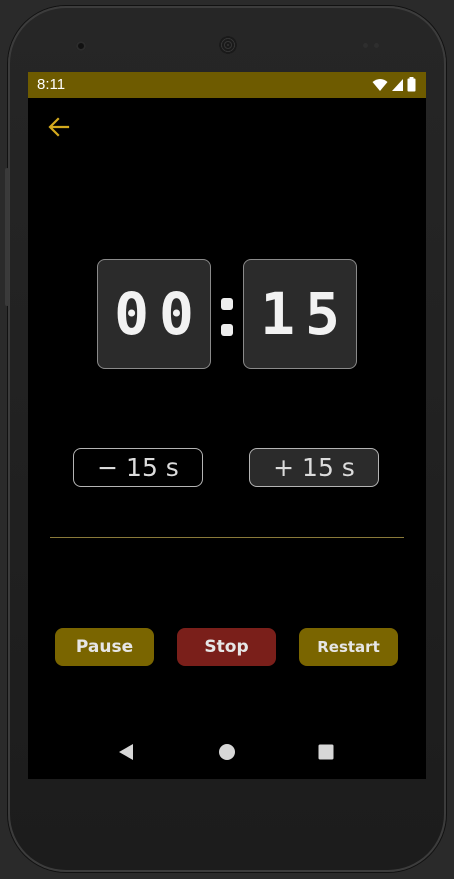  Describe the element at coordinates (314, 467) in the screenshot. I see `add-15s-button: + 15 s` at that location.